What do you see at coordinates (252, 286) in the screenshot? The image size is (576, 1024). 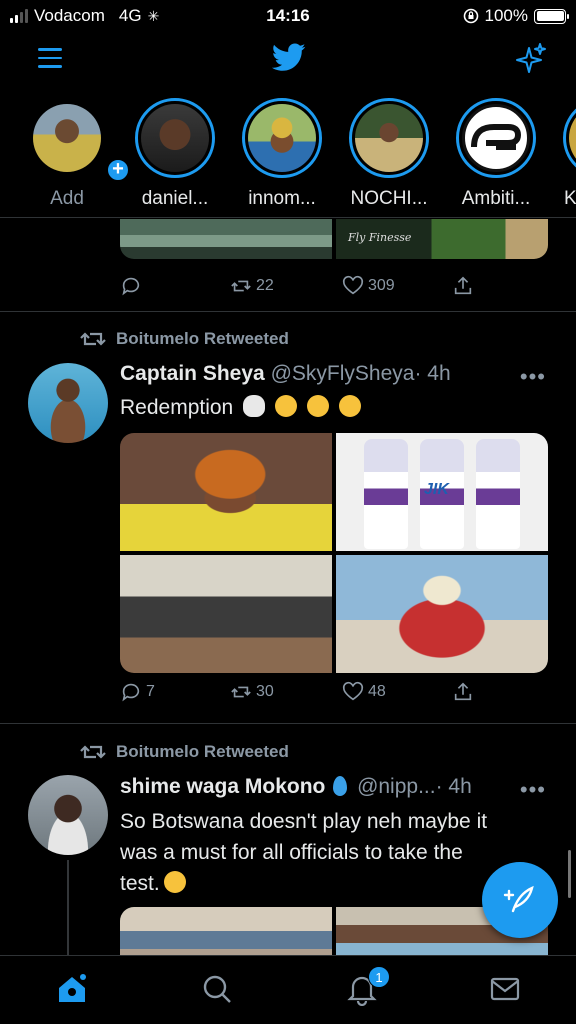 I see `retweet-button: 22` at bounding box center [252, 286].